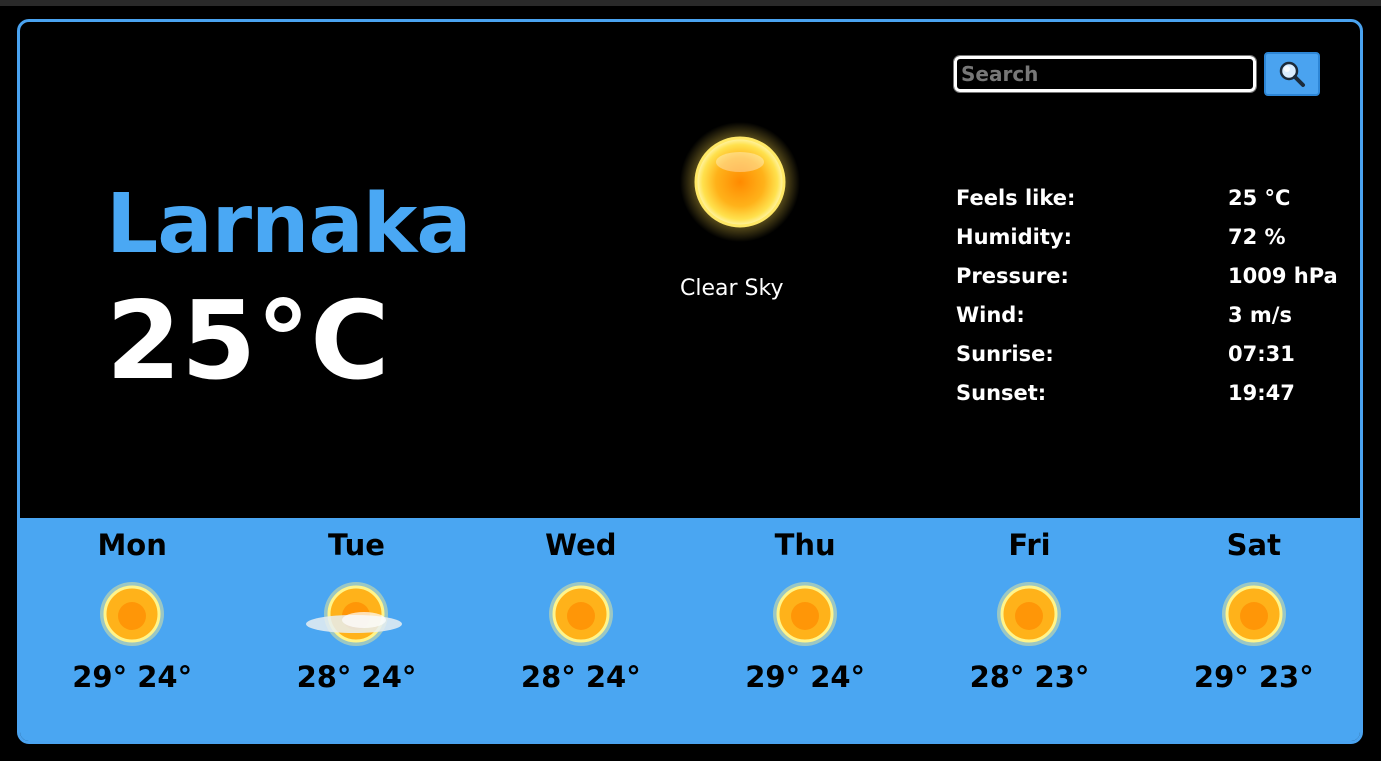 The image size is (1381, 761). What do you see at coordinates (248, 341) in the screenshot?
I see `current-temperature: 25°C` at bounding box center [248, 341].